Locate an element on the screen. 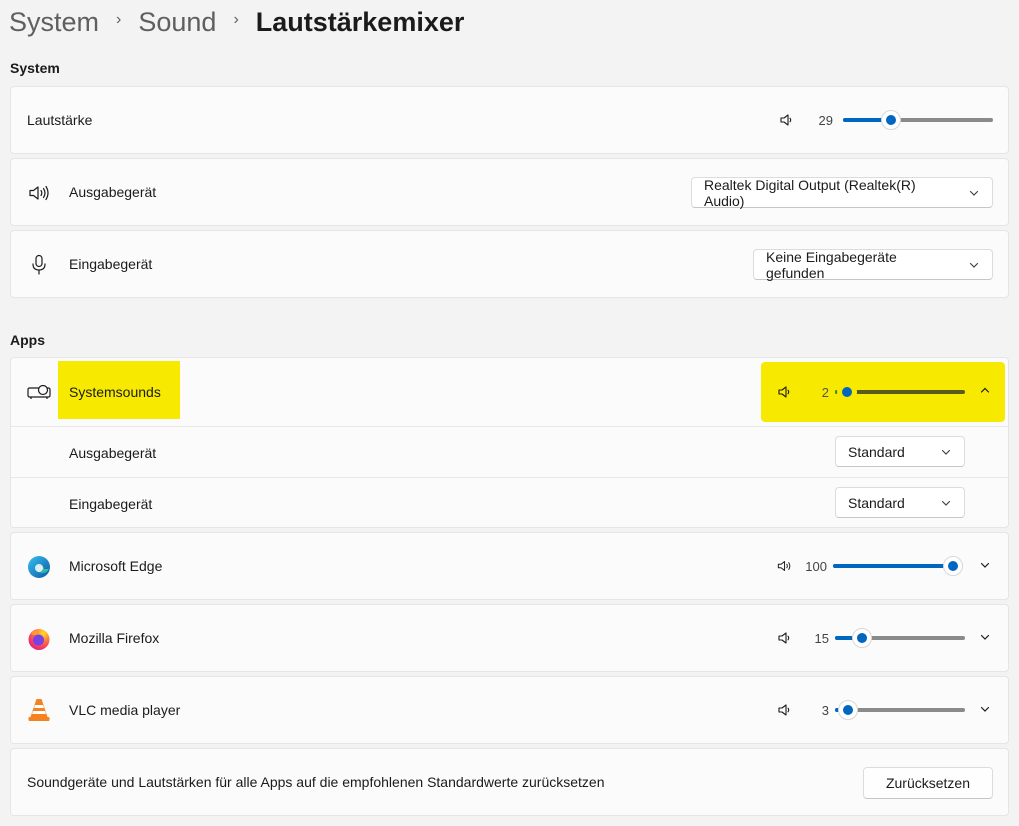 This screenshot has height=826, width=1019. app-output-label: Ausgabegerät is located at coordinates (113, 453).